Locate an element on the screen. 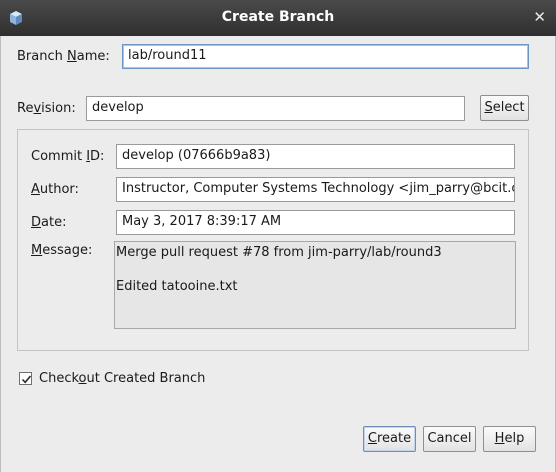  checkmark-icon is located at coordinates (26, 379).